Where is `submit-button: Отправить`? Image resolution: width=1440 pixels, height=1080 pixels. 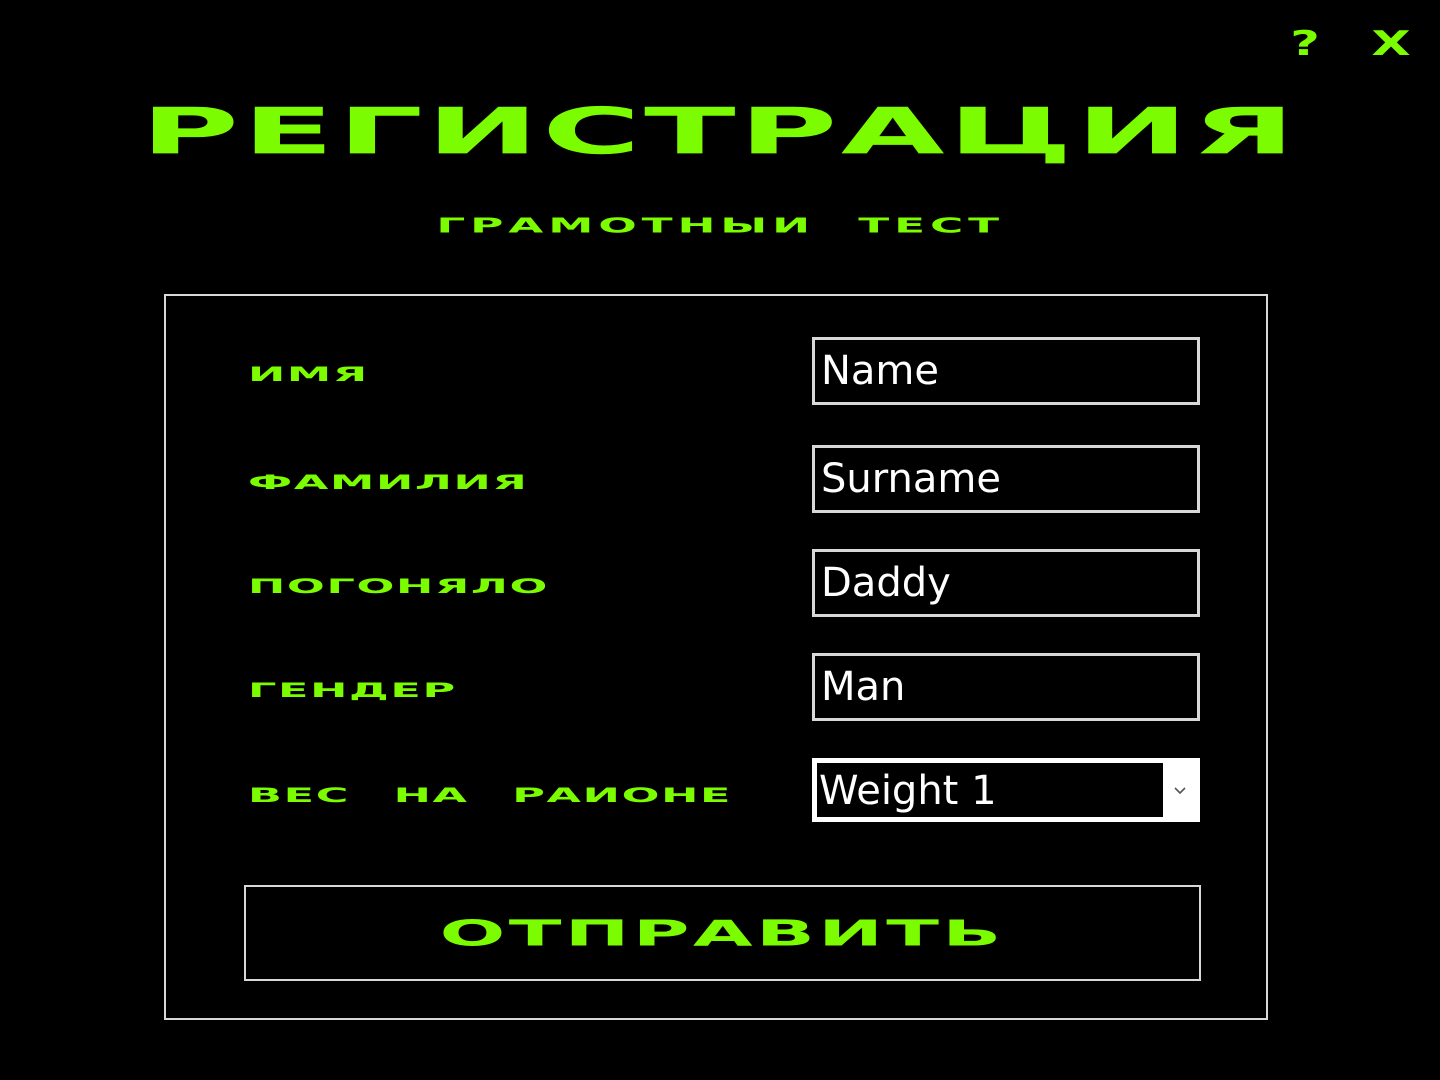
submit-button: Отправить is located at coordinates (722, 933).